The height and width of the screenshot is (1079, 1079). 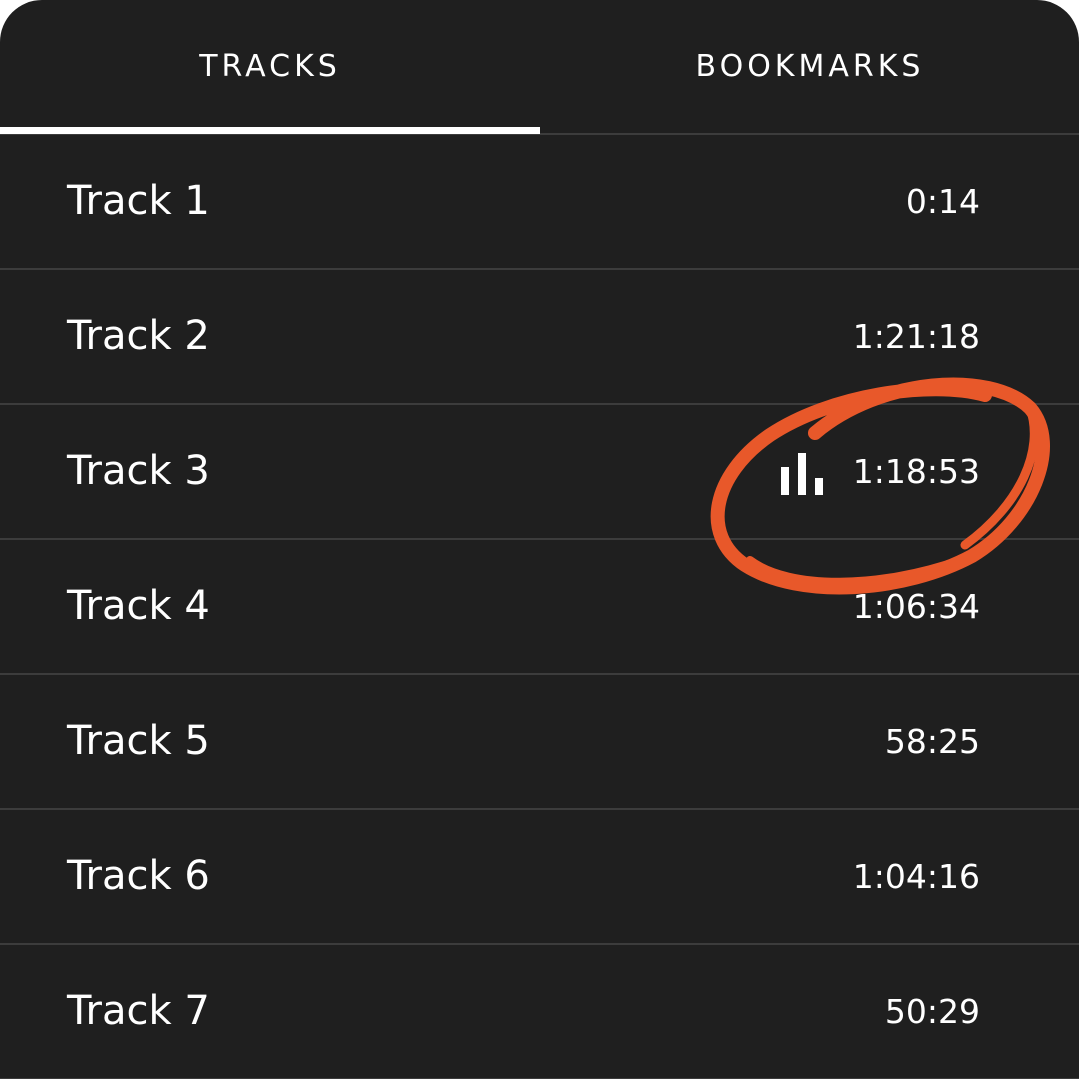 What do you see at coordinates (916, 876) in the screenshot?
I see `track-duration: 1:04:16` at bounding box center [916, 876].